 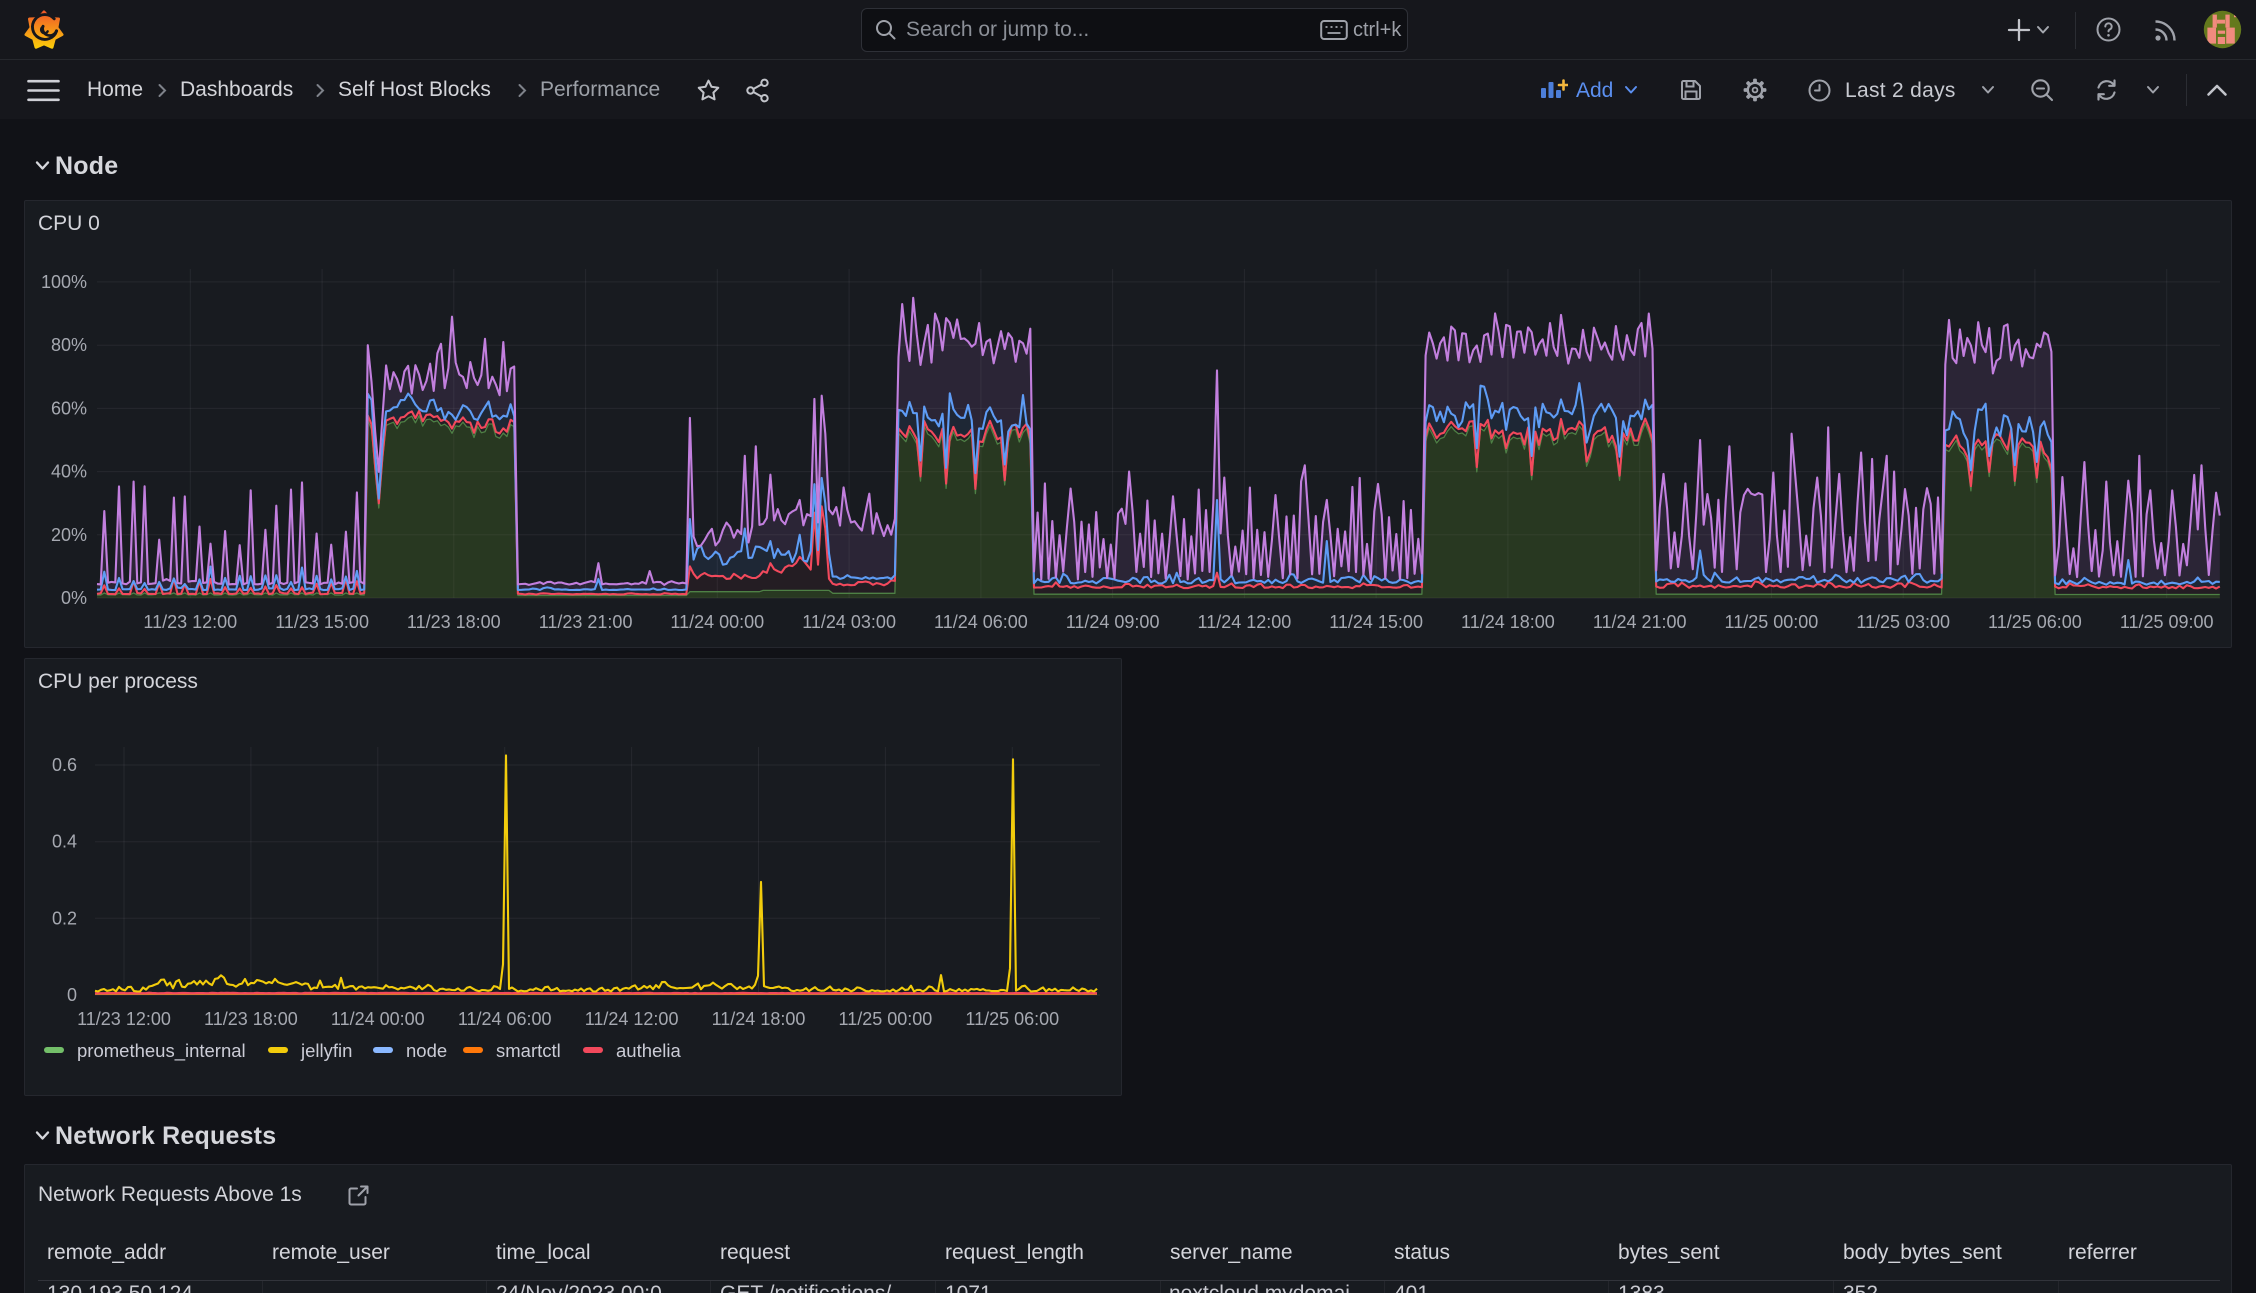 What do you see at coordinates (586, 622) in the screenshot?
I see `svg-text: 11/23 21:00` at bounding box center [586, 622].